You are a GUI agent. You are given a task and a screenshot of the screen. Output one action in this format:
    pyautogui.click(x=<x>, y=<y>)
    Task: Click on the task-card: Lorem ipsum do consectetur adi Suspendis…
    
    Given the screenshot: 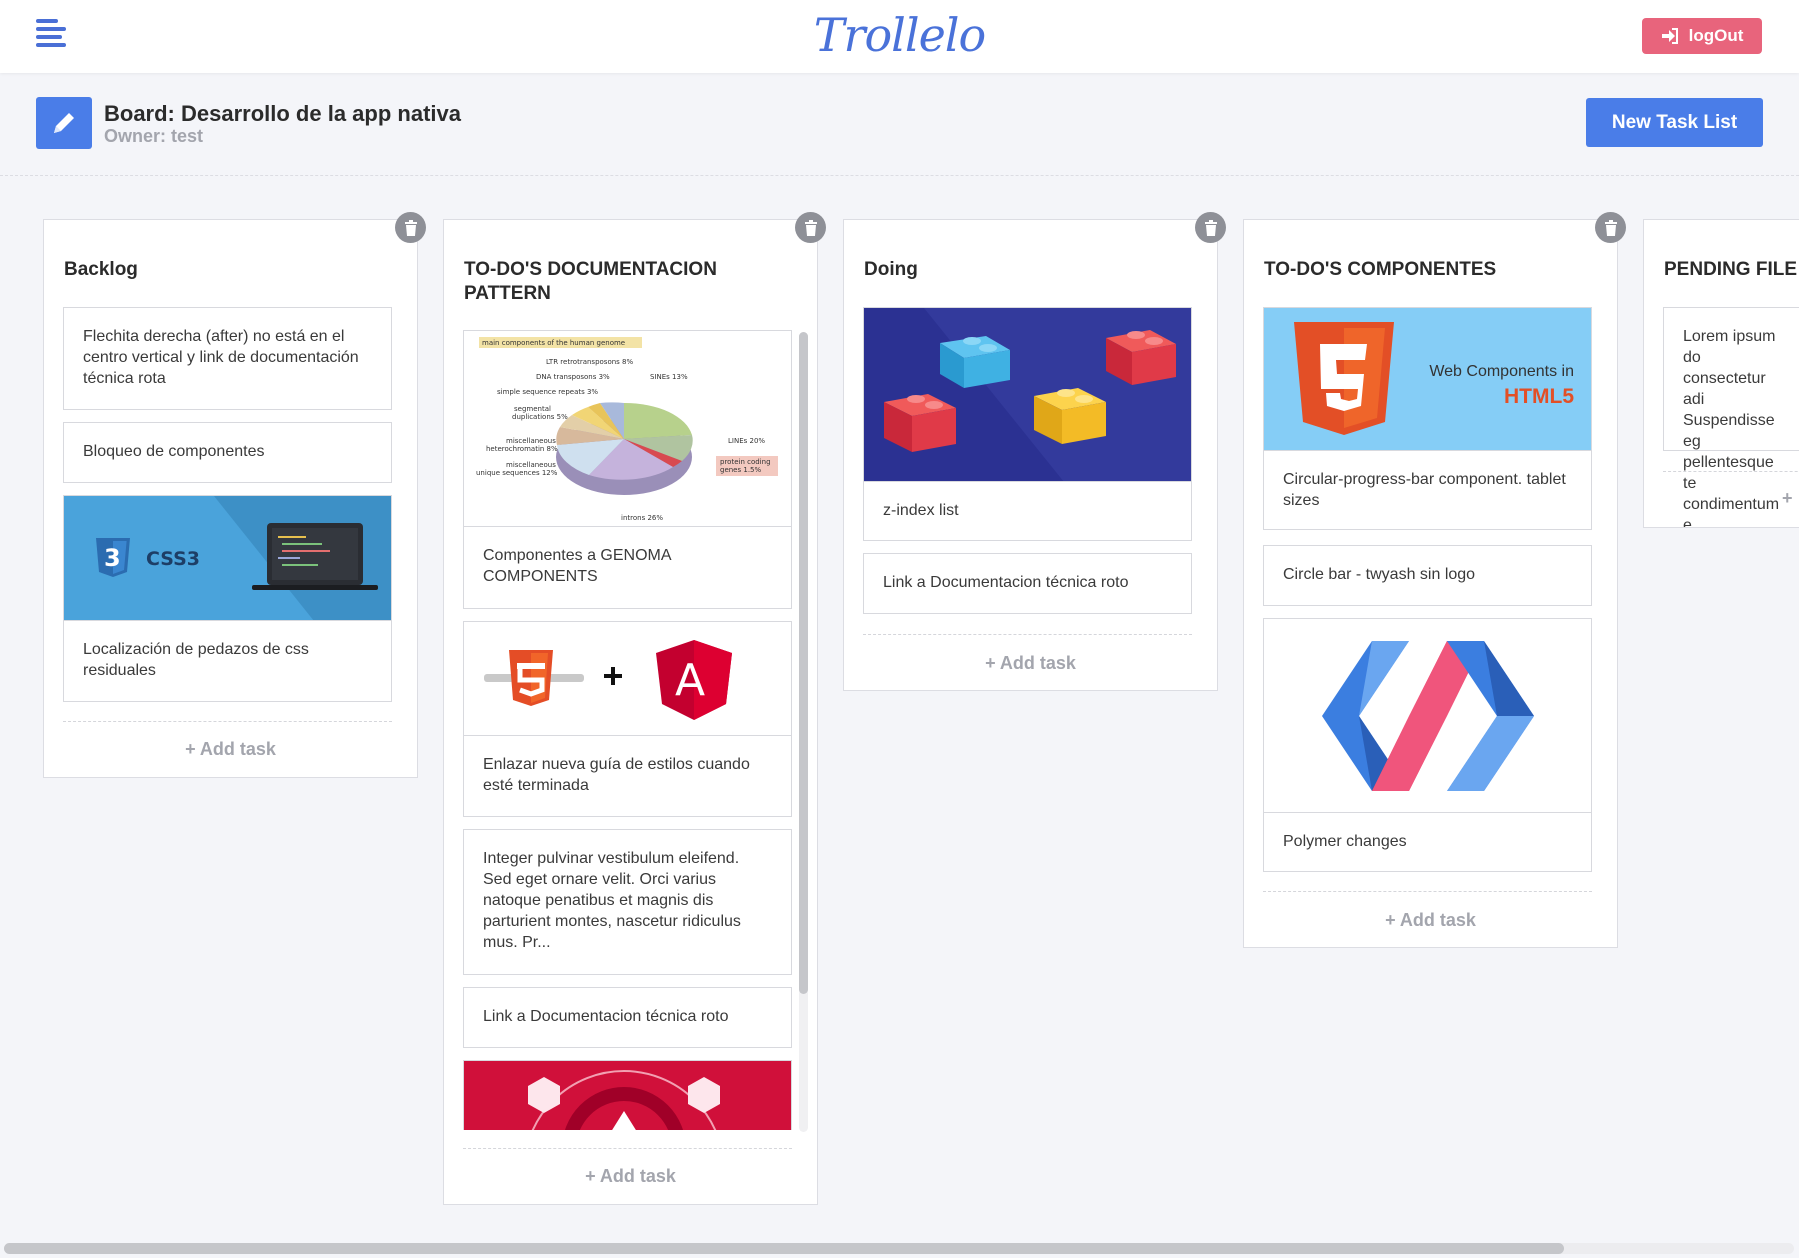 What is the action you would take?
    pyautogui.click(x=1731, y=417)
    